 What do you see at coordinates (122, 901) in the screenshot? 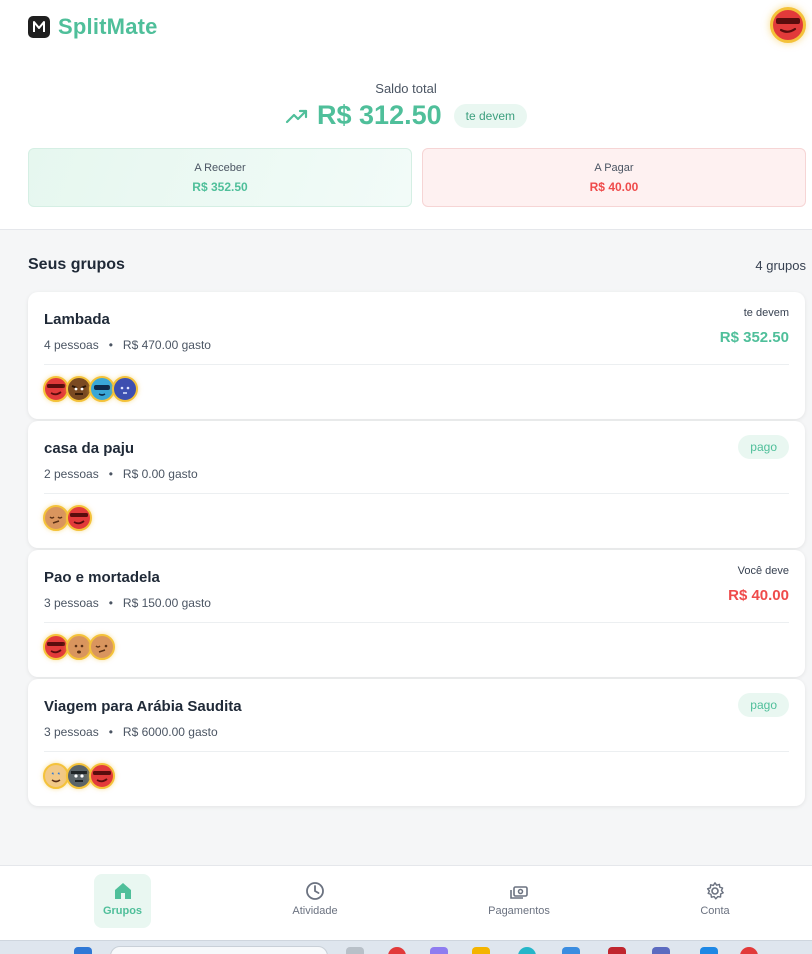
I see `nav-groups: Grupos` at bounding box center [122, 901].